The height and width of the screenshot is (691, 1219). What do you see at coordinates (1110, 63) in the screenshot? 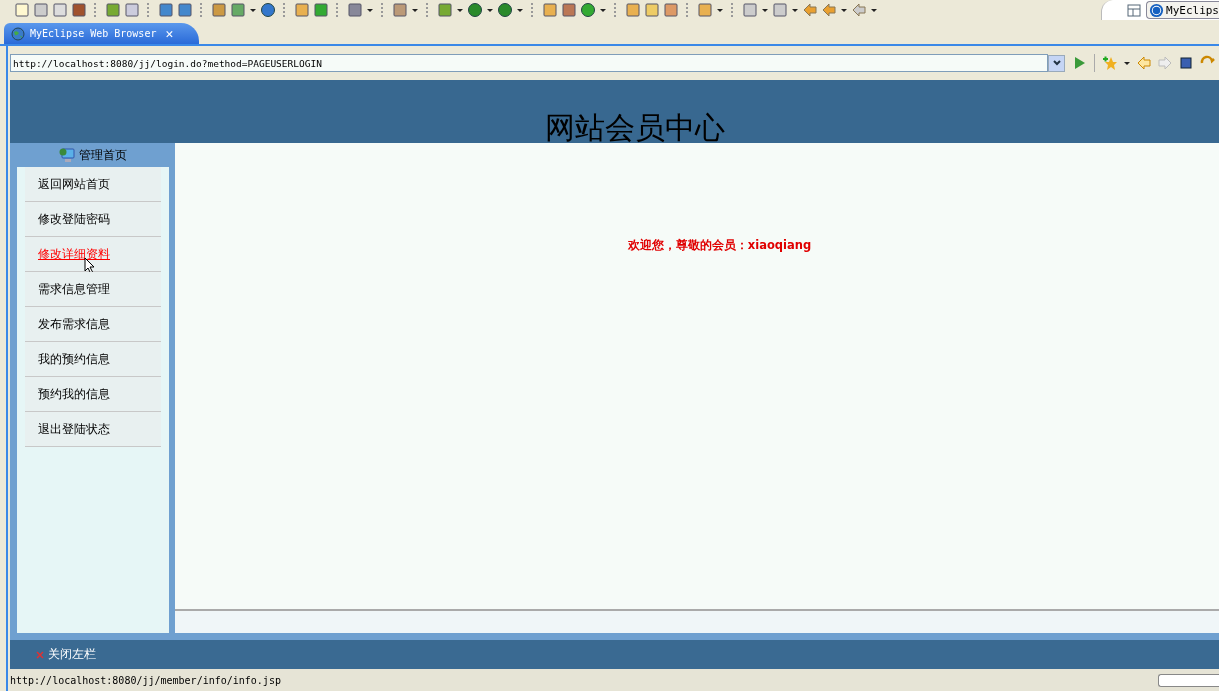
I see `star-icon` at bounding box center [1110, 63].